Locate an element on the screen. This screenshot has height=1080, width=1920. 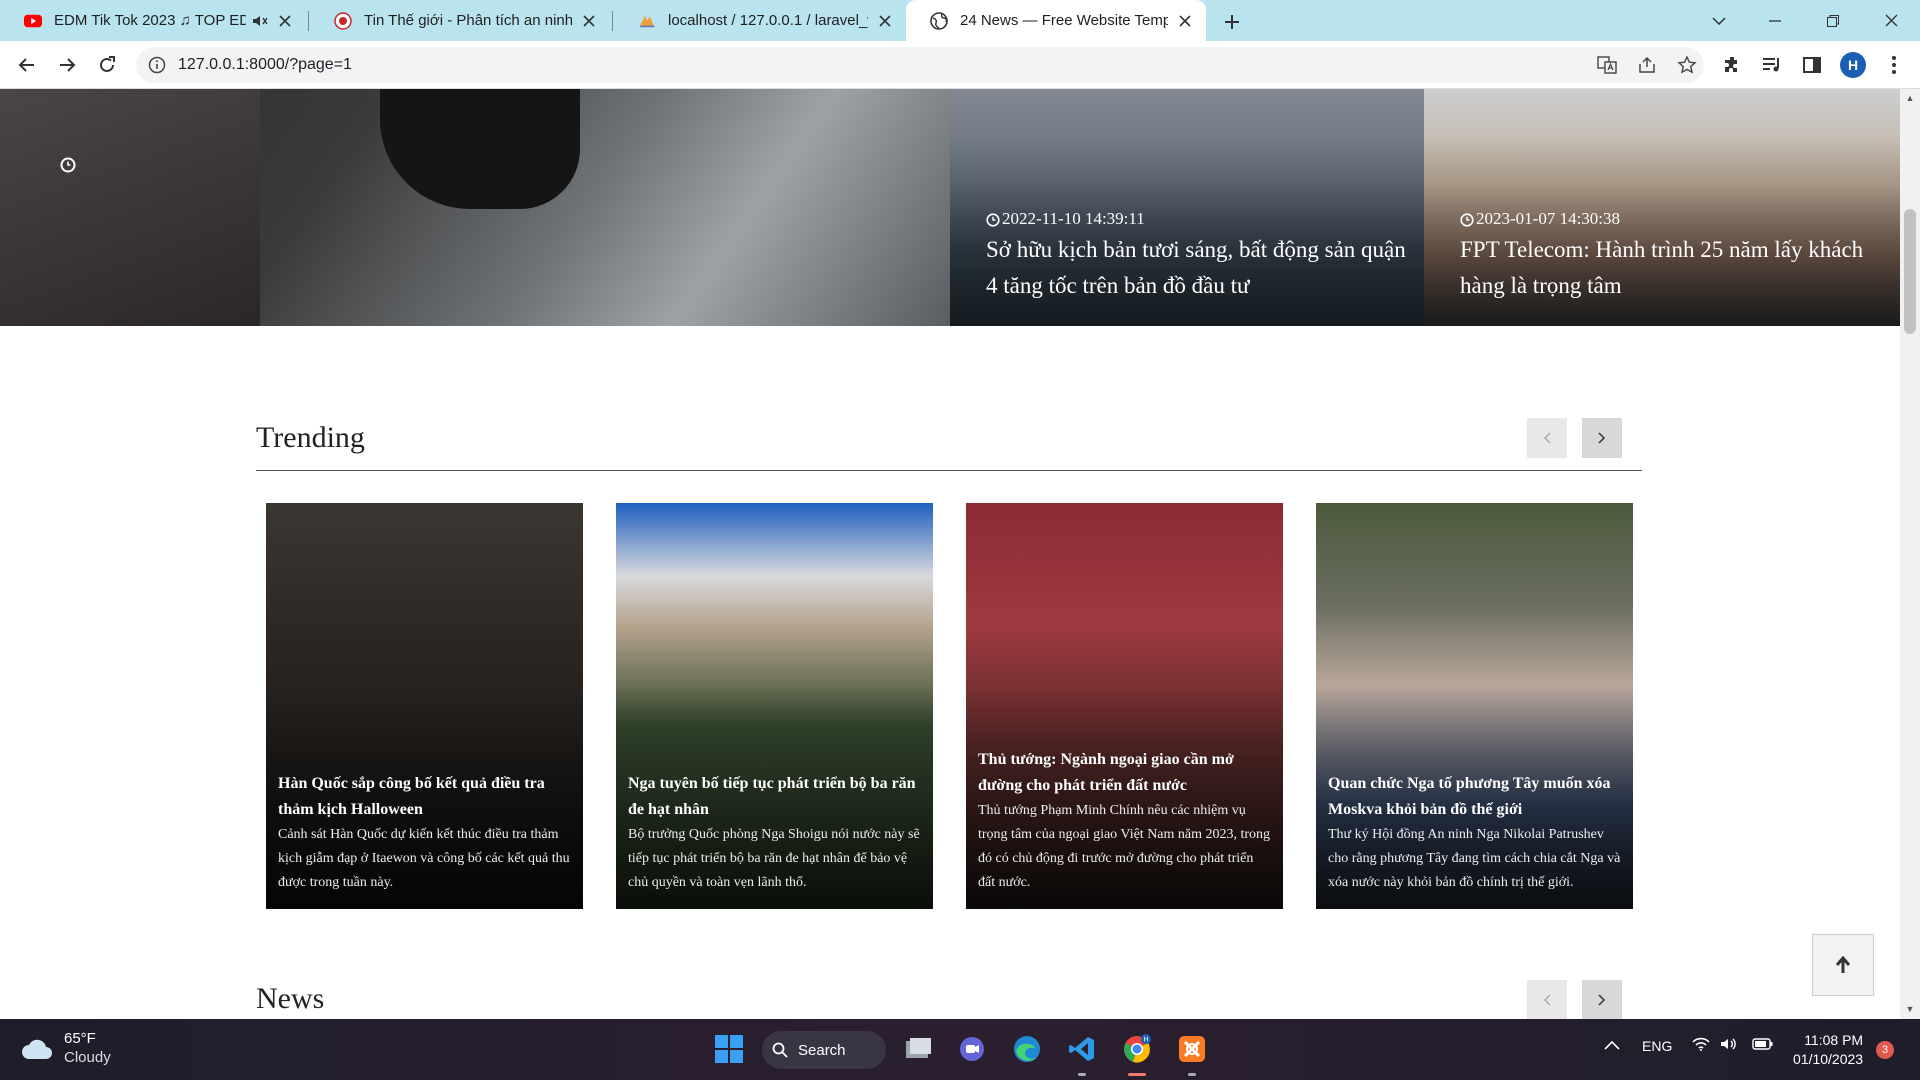
tab-search-button is located at coordinates (1719, 20).